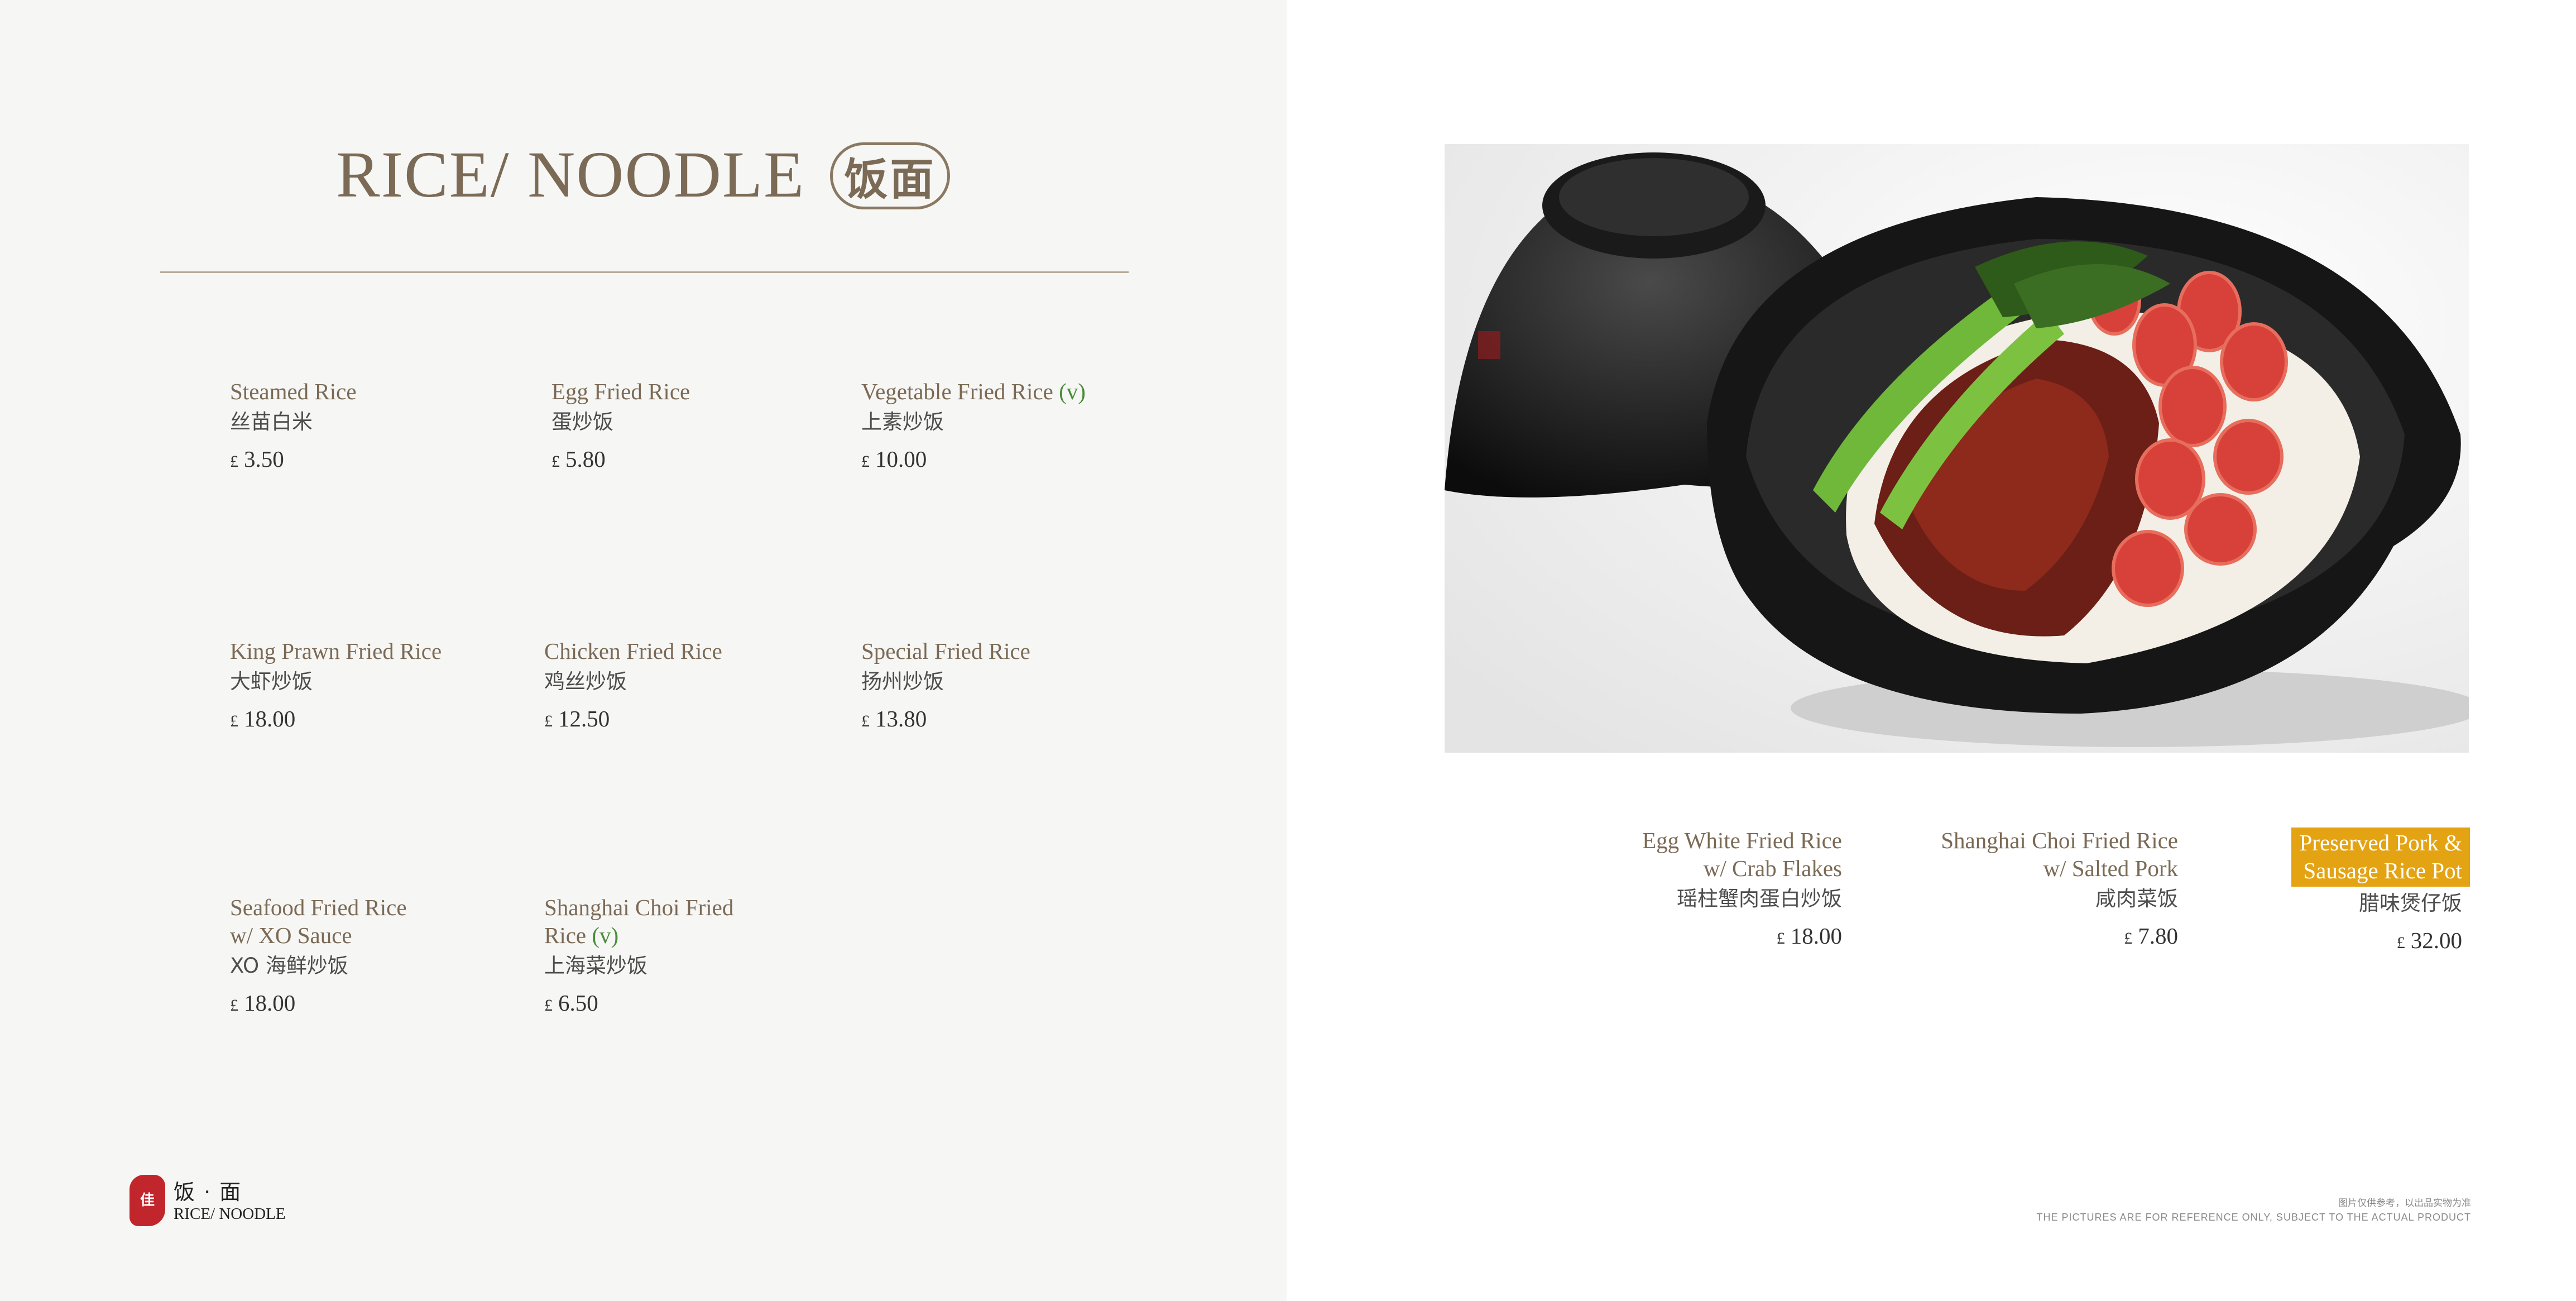 This screenshot has width=2576, height=1301. What do you see at coordinates (700, 956) in the screenshot?
I see `menu-item-shanghai-choi-fried-rice: Shanghai Choi Fried Rice (v) 上海菜炒饭 £6.50` at bounding box center [700, 956].